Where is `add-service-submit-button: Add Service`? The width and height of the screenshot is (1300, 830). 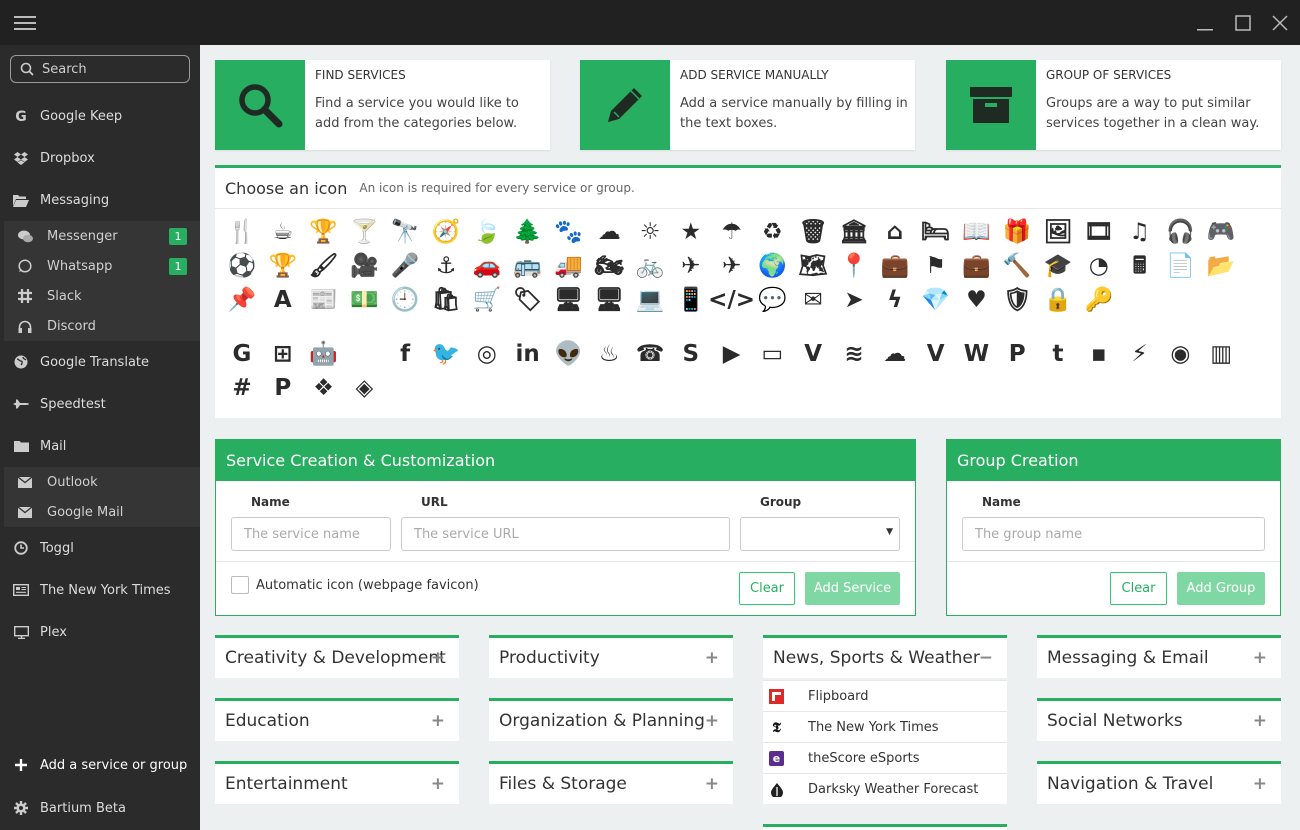 add-service-submit-button: Add Service is located at coordinates (852, 588).